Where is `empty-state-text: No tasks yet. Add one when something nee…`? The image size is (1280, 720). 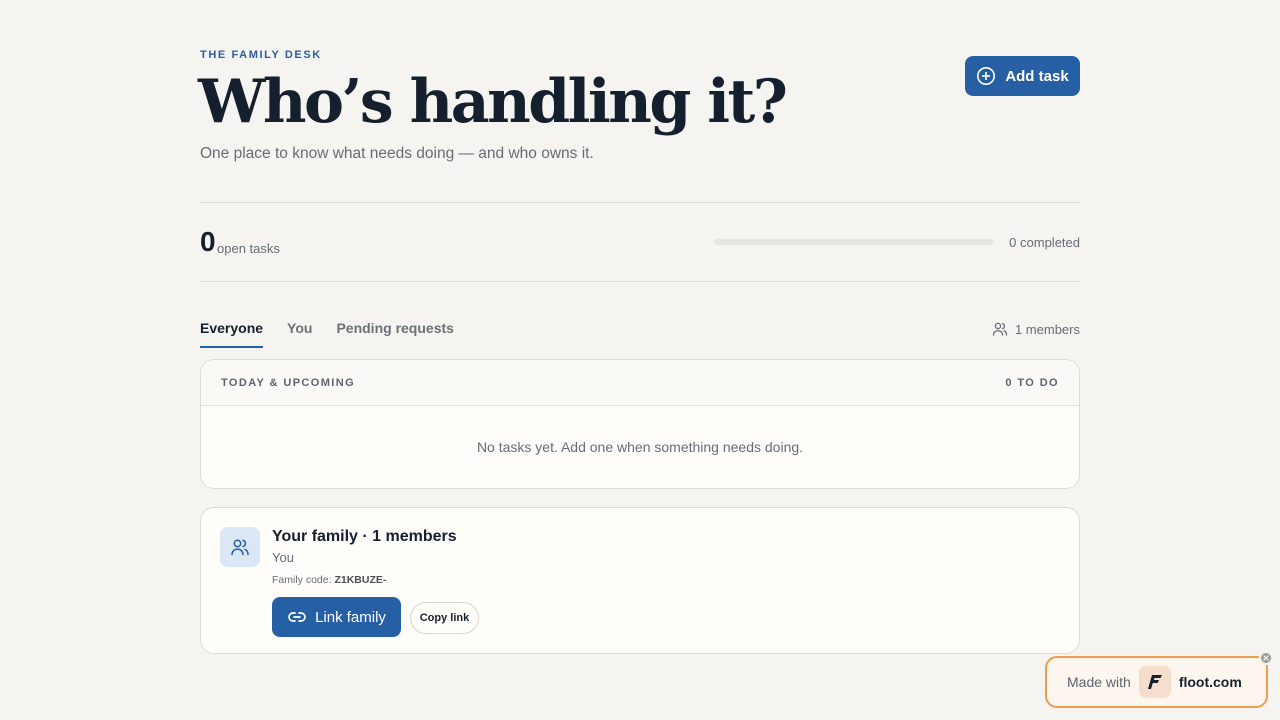
empty-state-text: No tasks yet. Add one when something nee… is located at coordinates (640, 447).